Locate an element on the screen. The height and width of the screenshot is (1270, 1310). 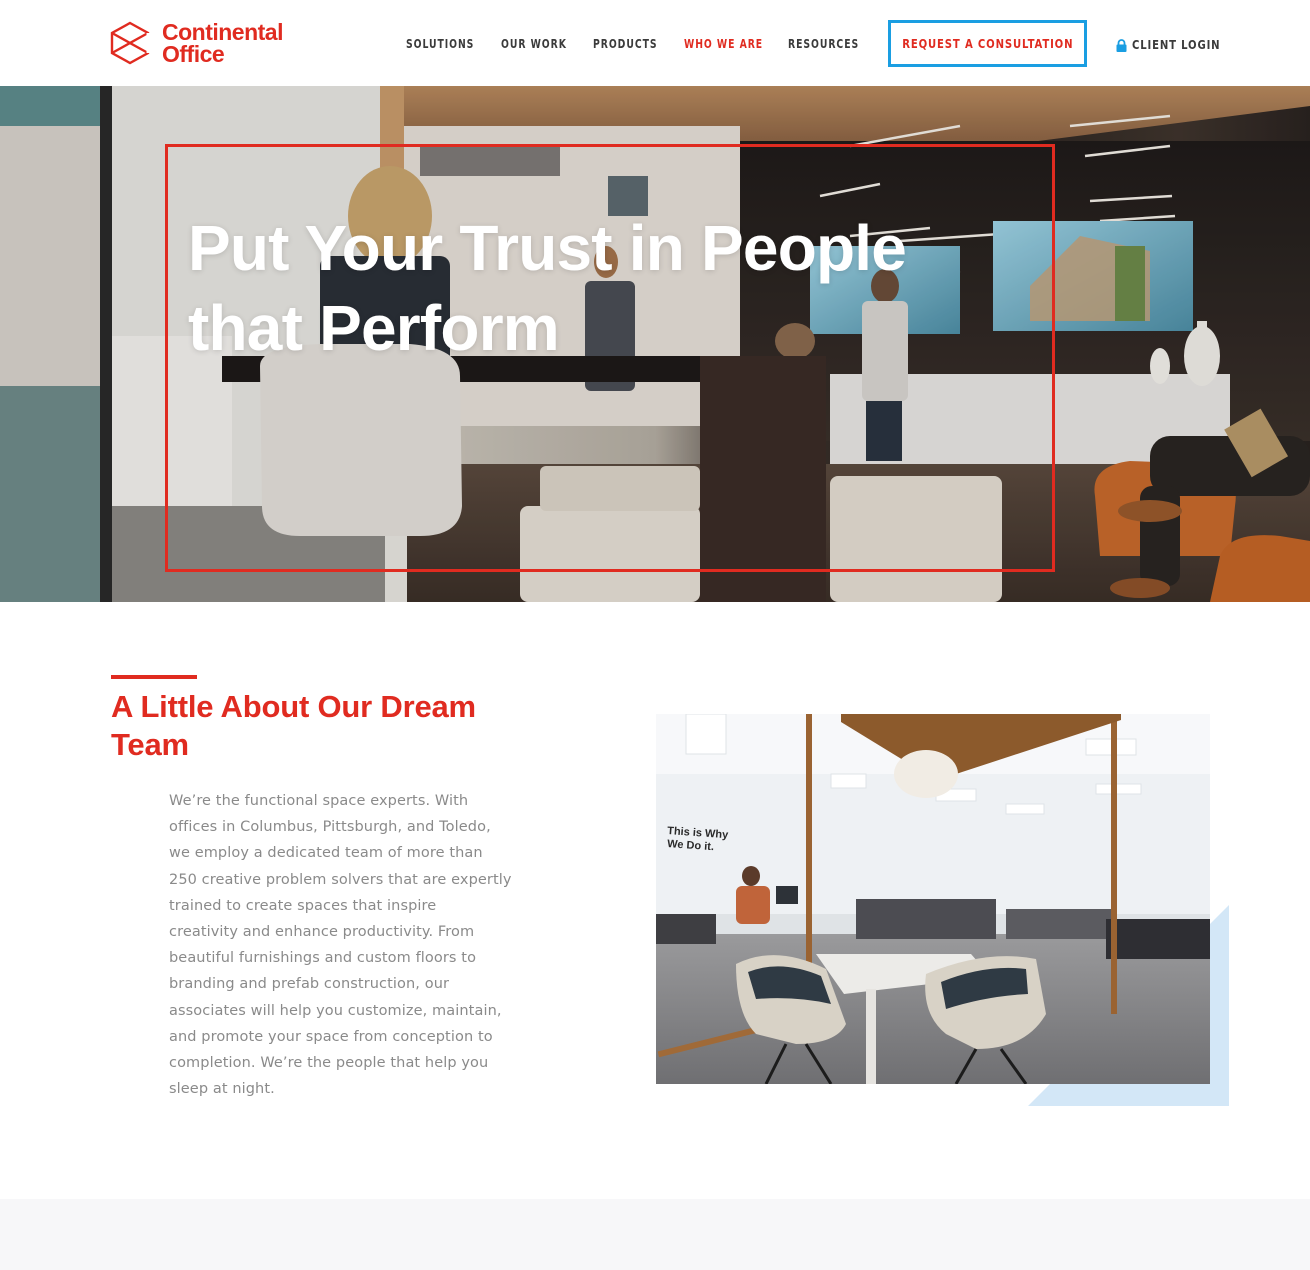
client-login-label: CLIENT LOGIN is located at coordinates (1176, 45).